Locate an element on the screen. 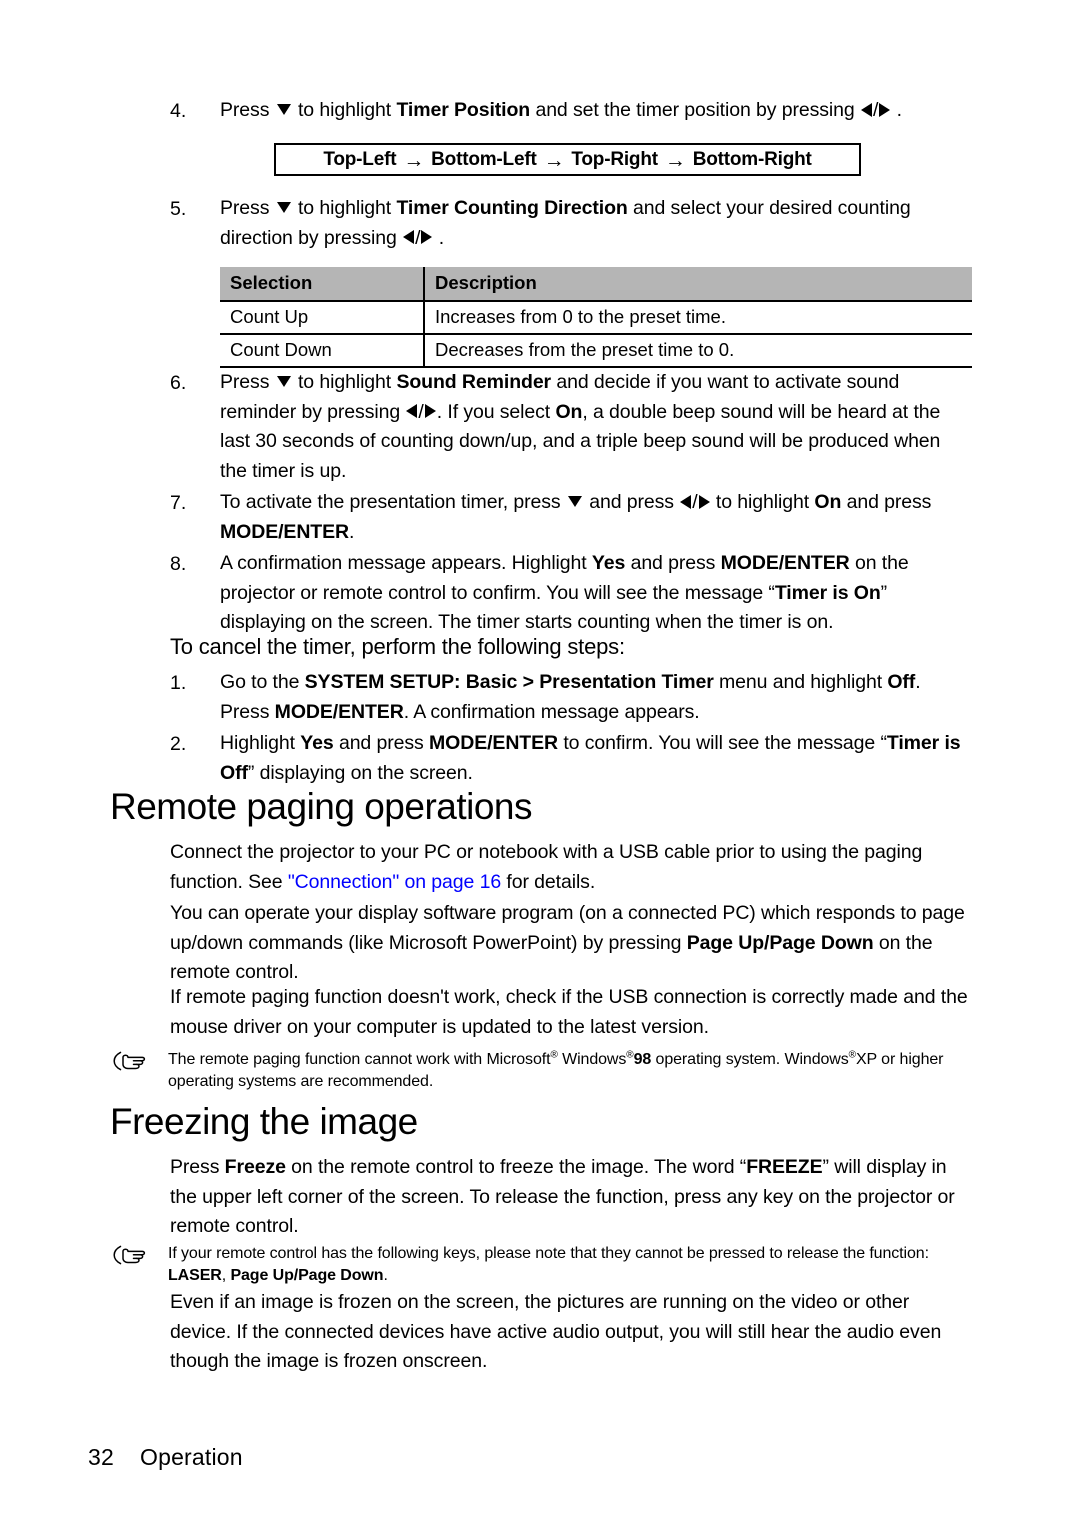 The height and width of the screenshot is (1529, 1080). emphasis-text: LASER is located at coordinates (195, 1275).